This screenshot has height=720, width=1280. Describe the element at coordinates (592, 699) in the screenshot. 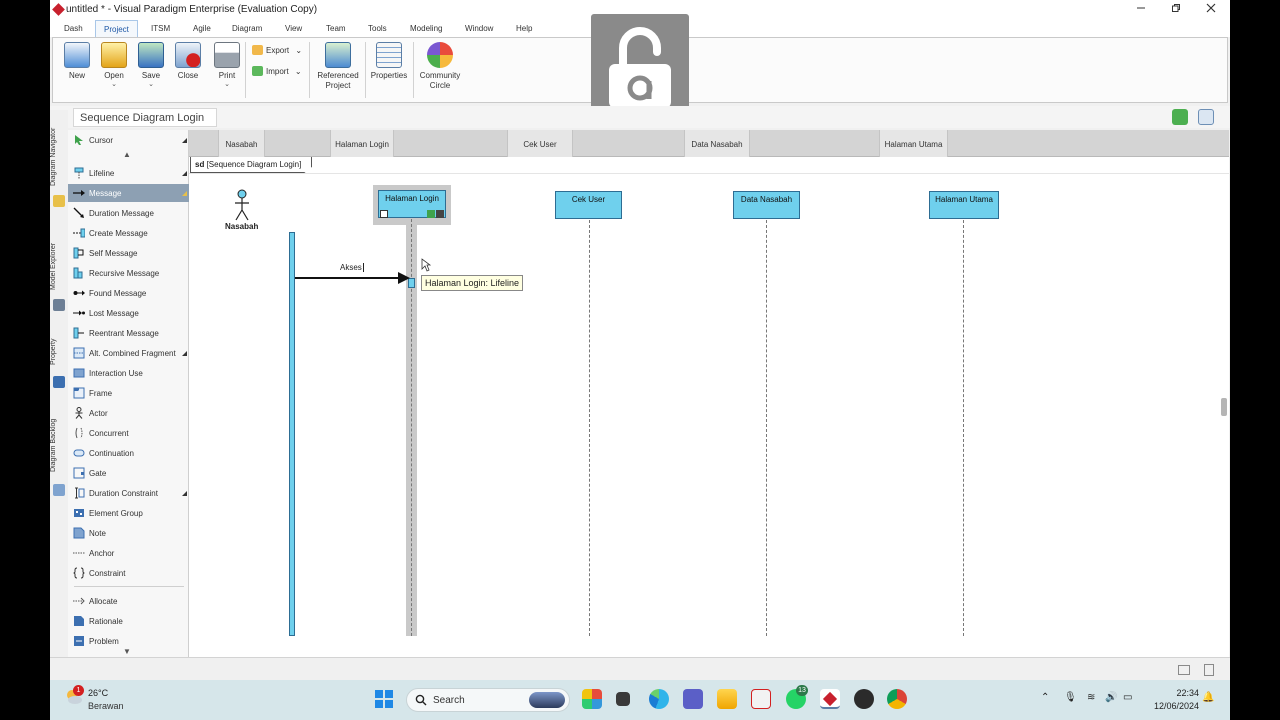

I see `copilot-app-icon` at that location.